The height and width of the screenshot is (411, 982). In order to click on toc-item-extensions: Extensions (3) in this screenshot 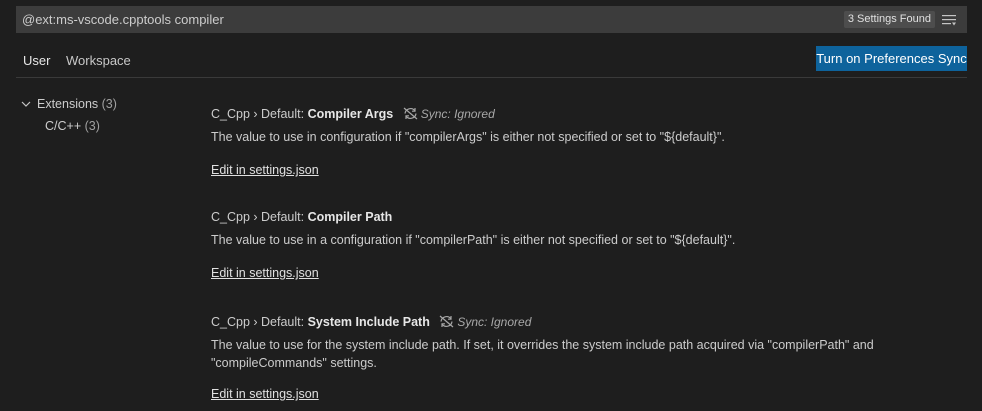, I will do `click(98, 106)`.